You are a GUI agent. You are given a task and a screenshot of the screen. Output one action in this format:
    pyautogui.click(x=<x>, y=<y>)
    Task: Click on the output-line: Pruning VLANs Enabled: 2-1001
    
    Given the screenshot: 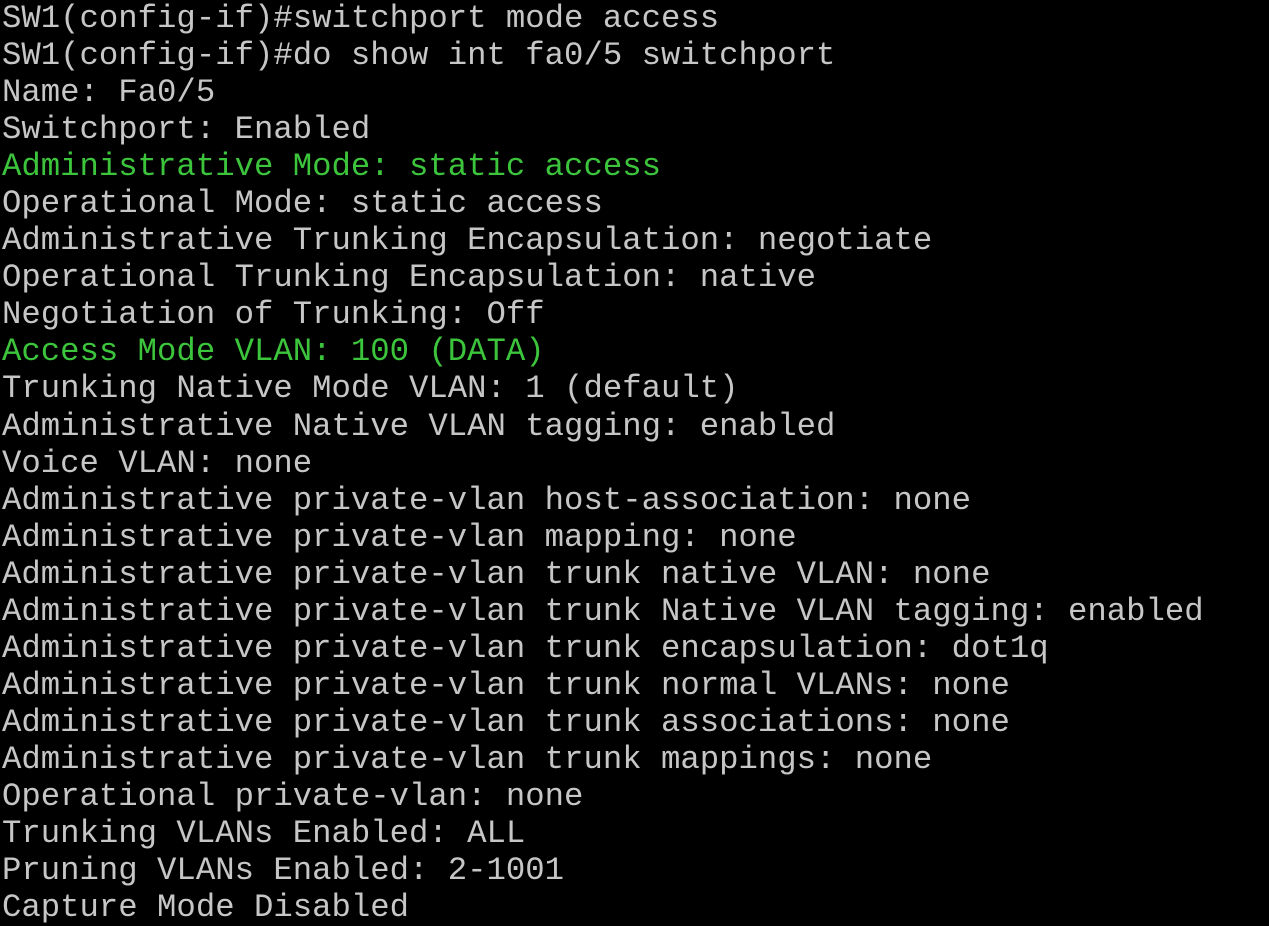 What is the action you would take?
    pyautogui.click(x=283, y=871)
    